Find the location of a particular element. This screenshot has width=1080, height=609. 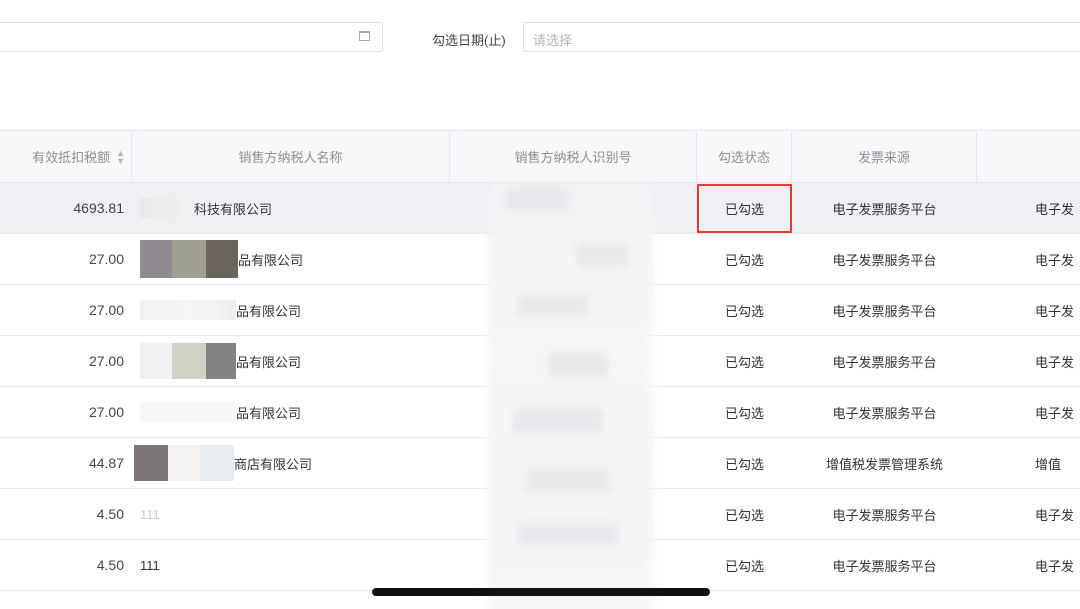

check-date-end-label: 勾选日期(止) is located at coordinates (469, 40).